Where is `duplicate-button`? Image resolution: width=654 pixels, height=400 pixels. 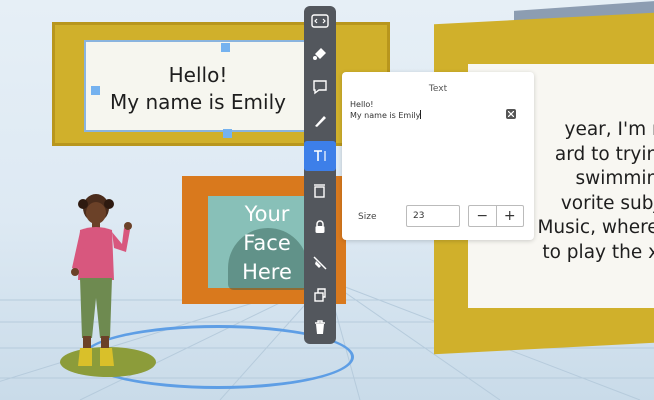 duplicate-button is located at coordinates (320, 295).